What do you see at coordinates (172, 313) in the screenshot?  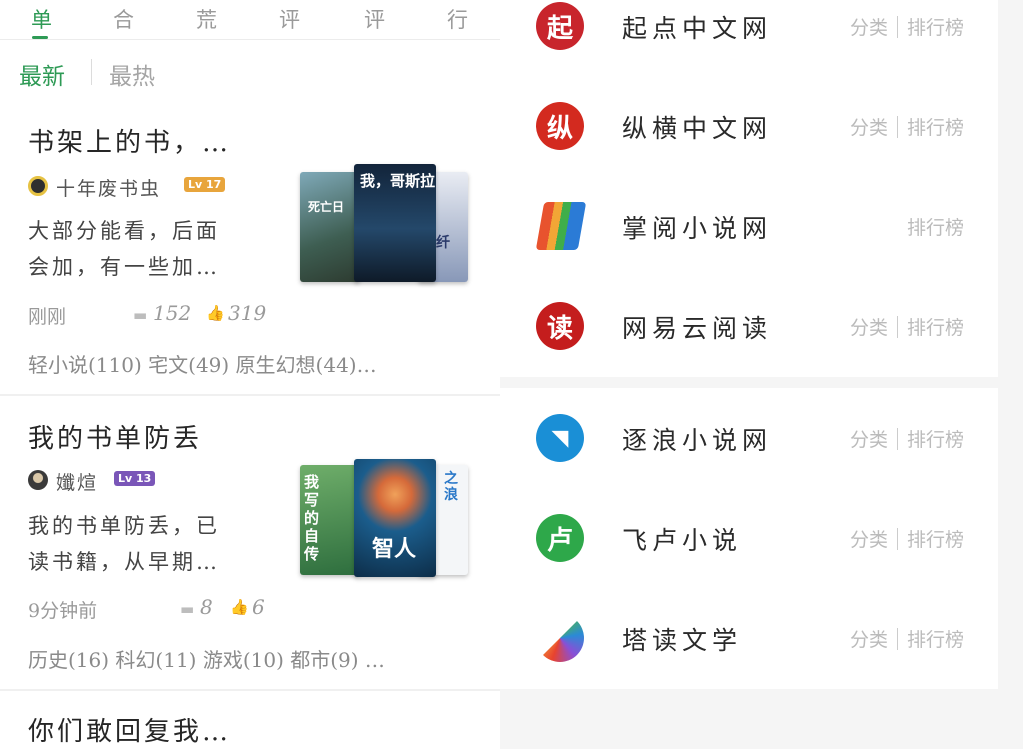 I see `comment-count: 152` at bounding box center [172, 313].